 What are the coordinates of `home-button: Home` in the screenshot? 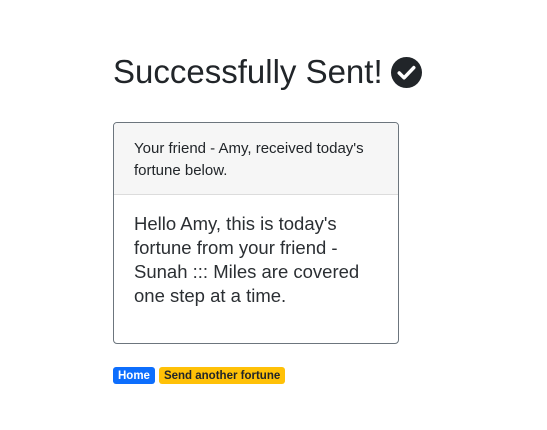 It's located at (134, 375).